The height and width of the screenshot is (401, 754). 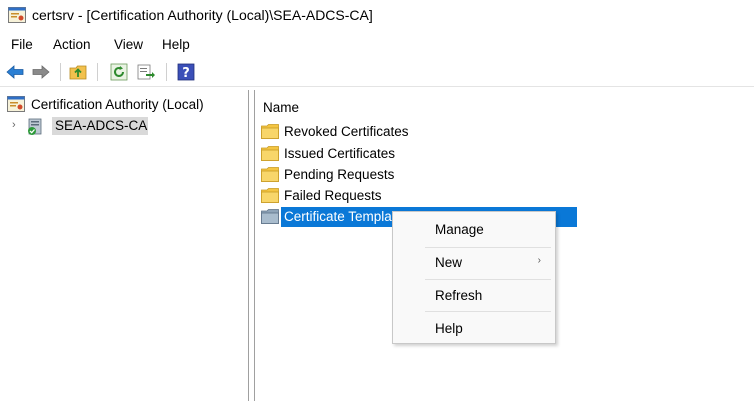 I want to click on certsrv-app-icon, so click(x=17, y=15).